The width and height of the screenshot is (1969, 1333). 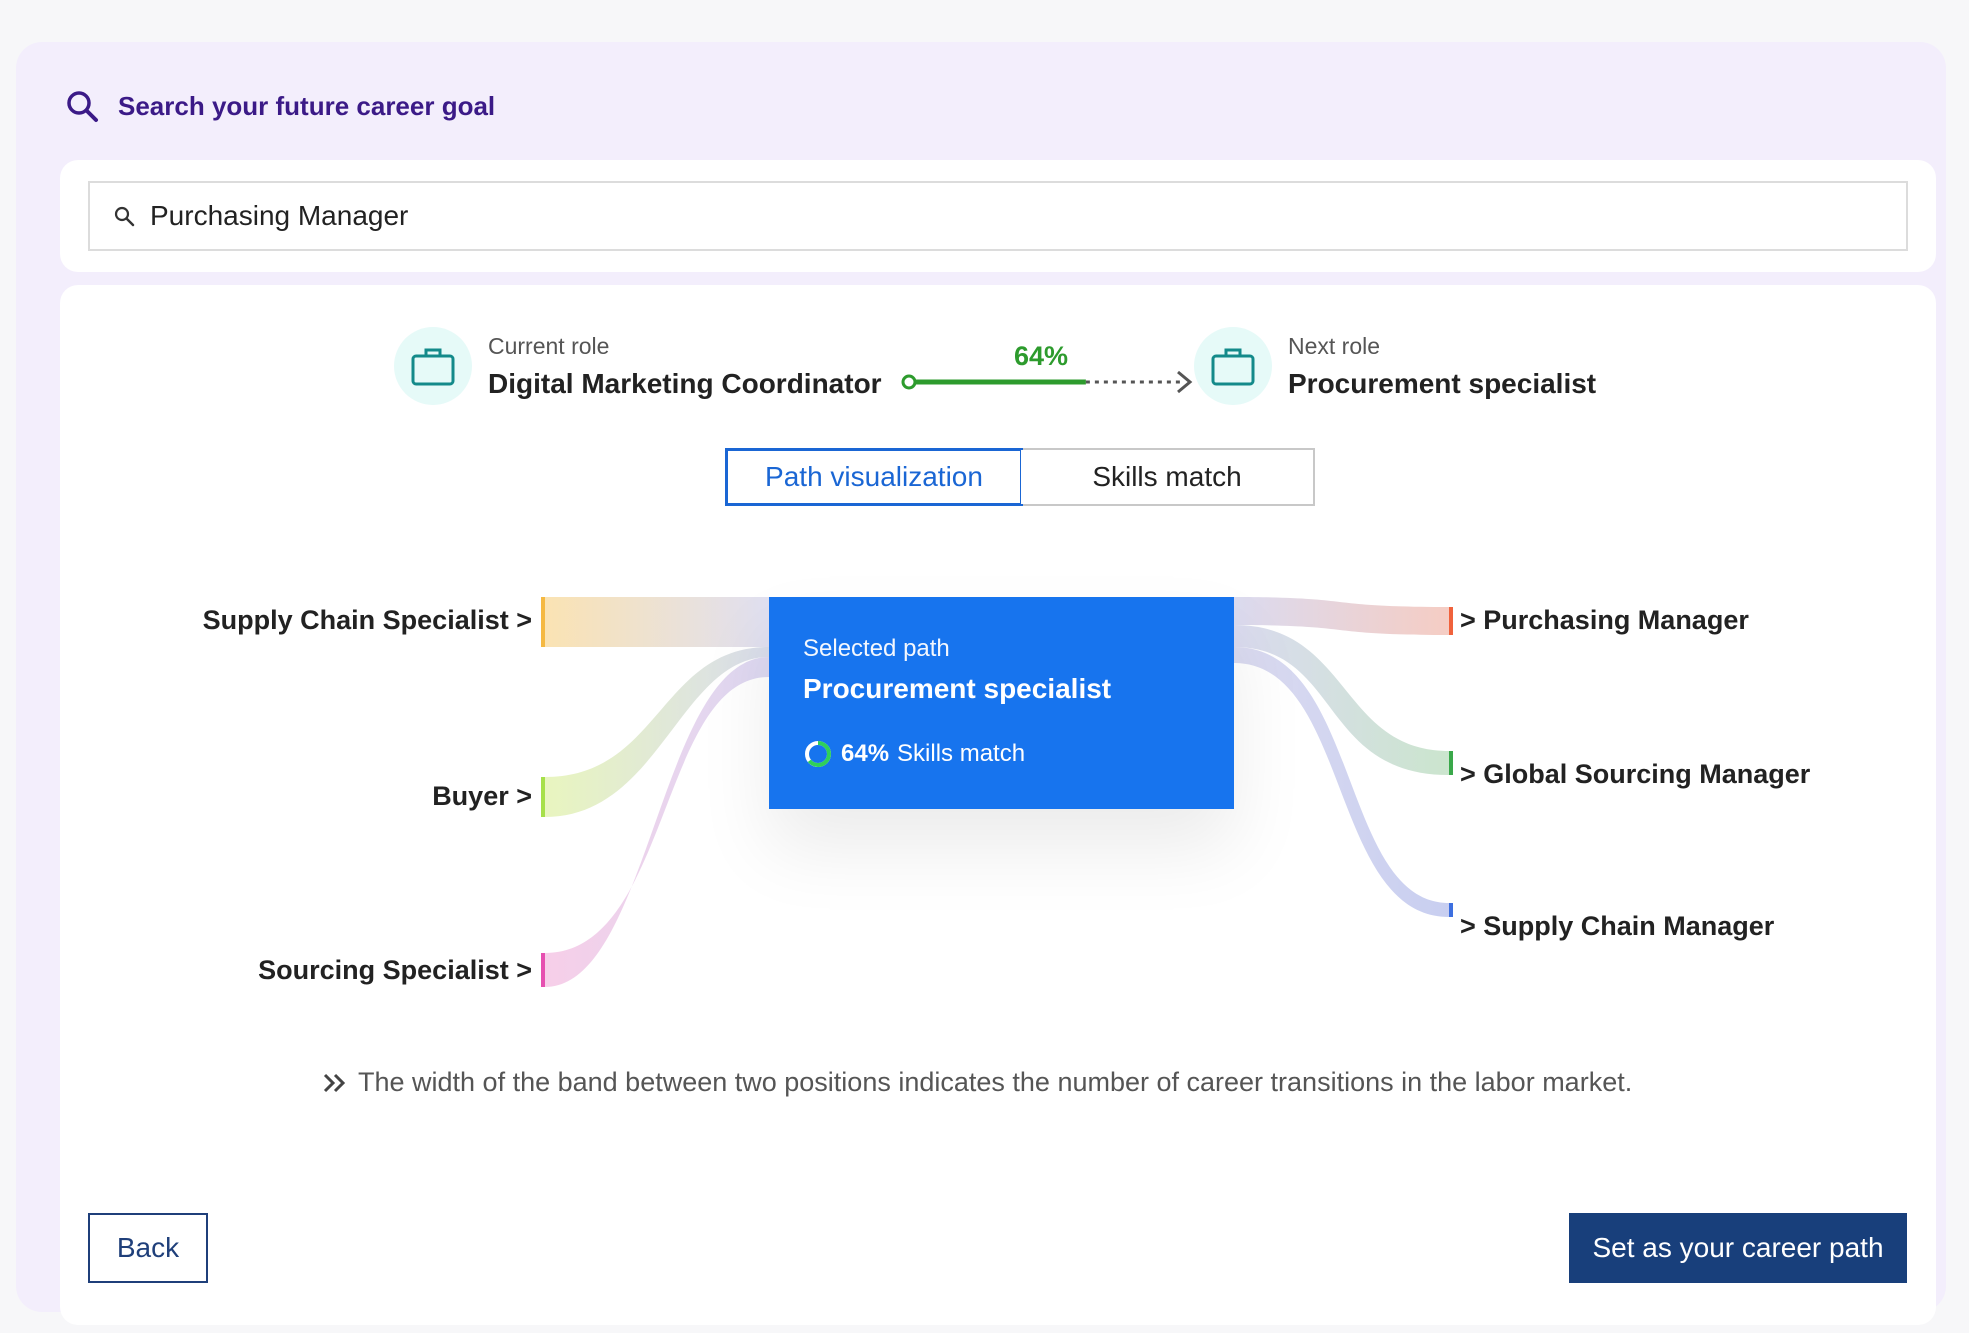 I want to click on search-input, so click(x=1000, y=216).